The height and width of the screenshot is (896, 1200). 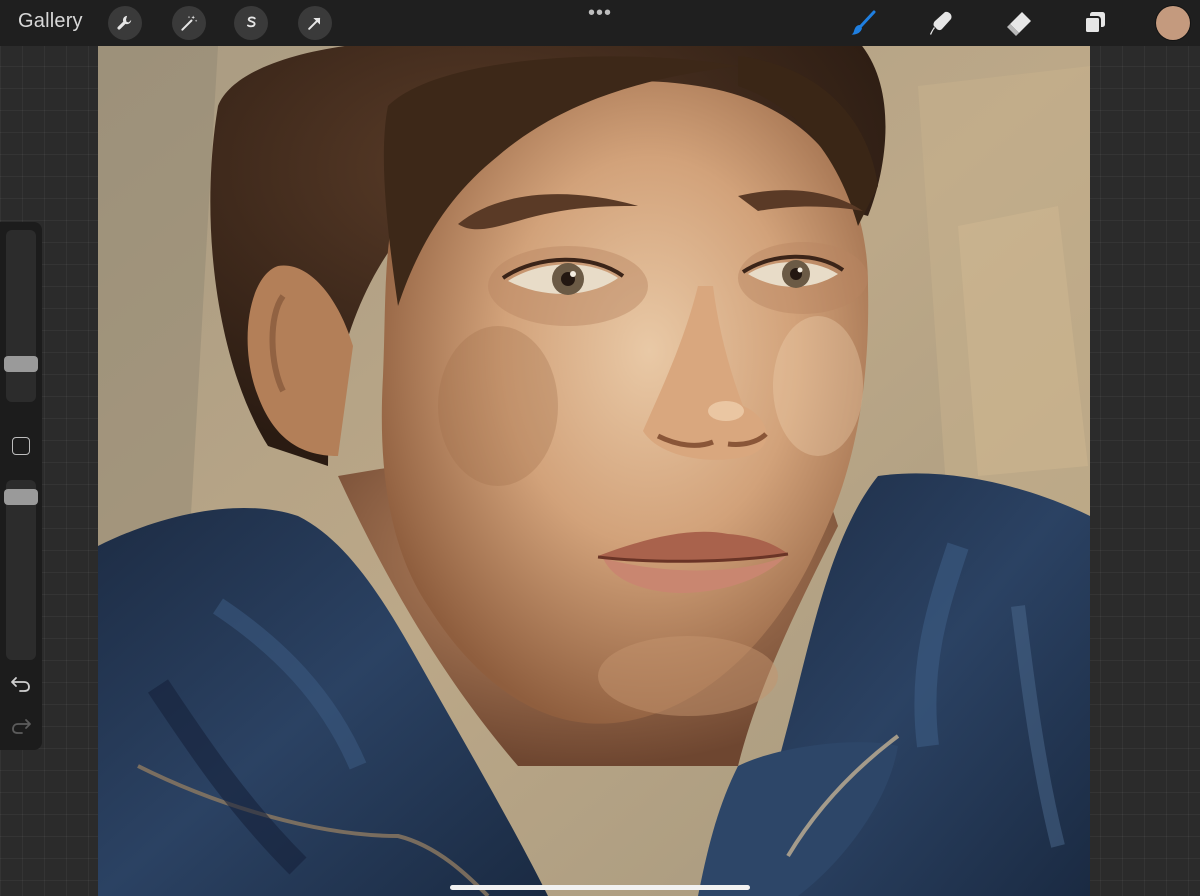 What do you see at coordinates (600, 887) in the screenshot?
I see `home-indicator` at bounding box center [600, 887].